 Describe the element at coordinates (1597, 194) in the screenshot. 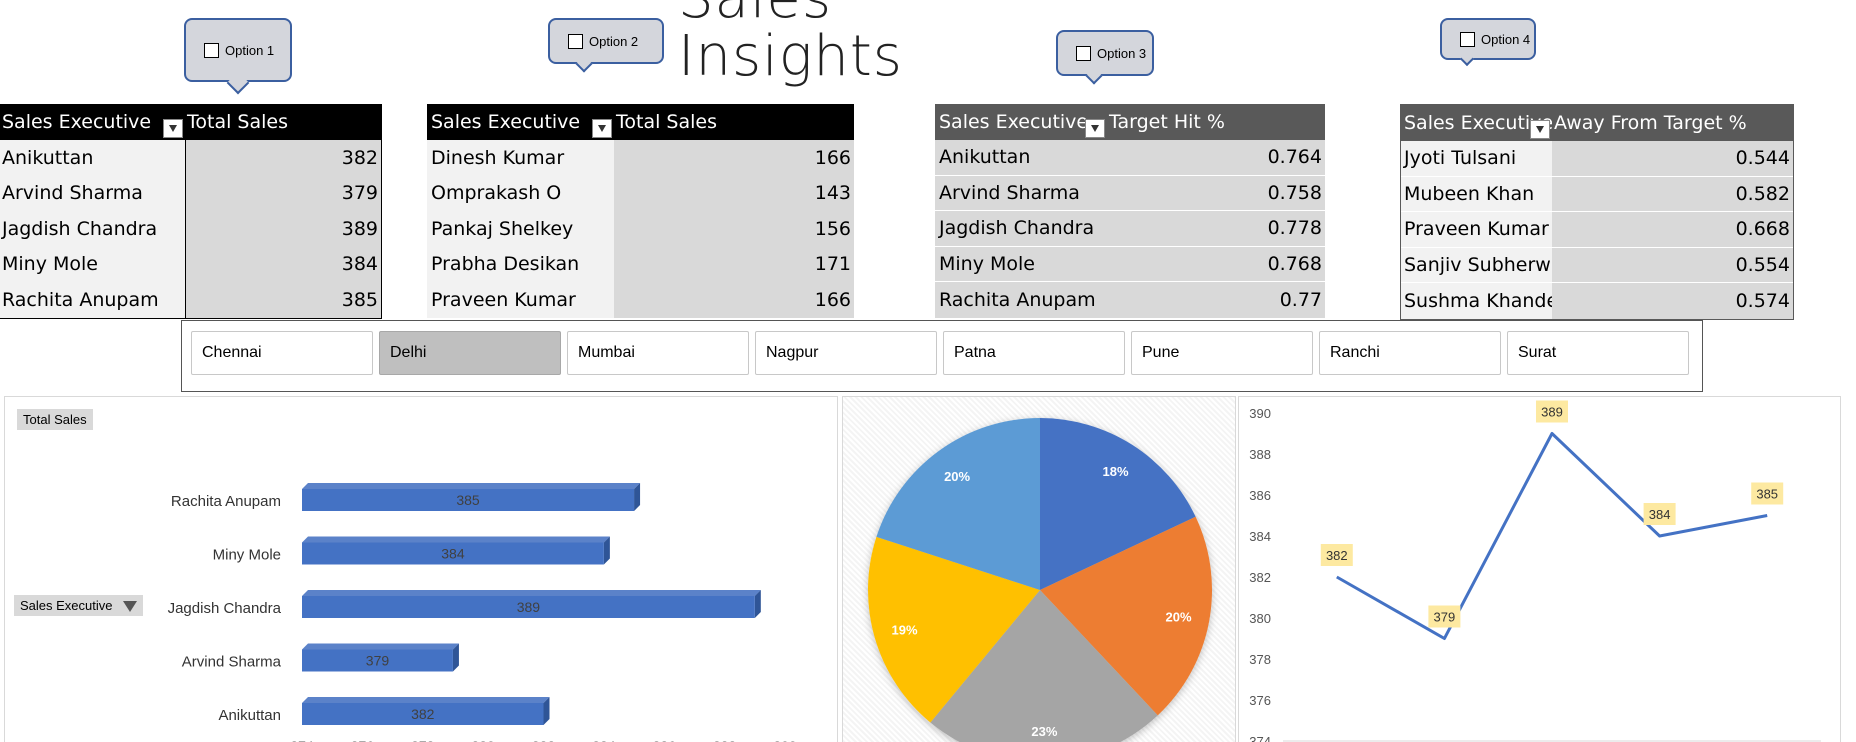

I see `table-row: Mubeen Khan 0.582` at that location.